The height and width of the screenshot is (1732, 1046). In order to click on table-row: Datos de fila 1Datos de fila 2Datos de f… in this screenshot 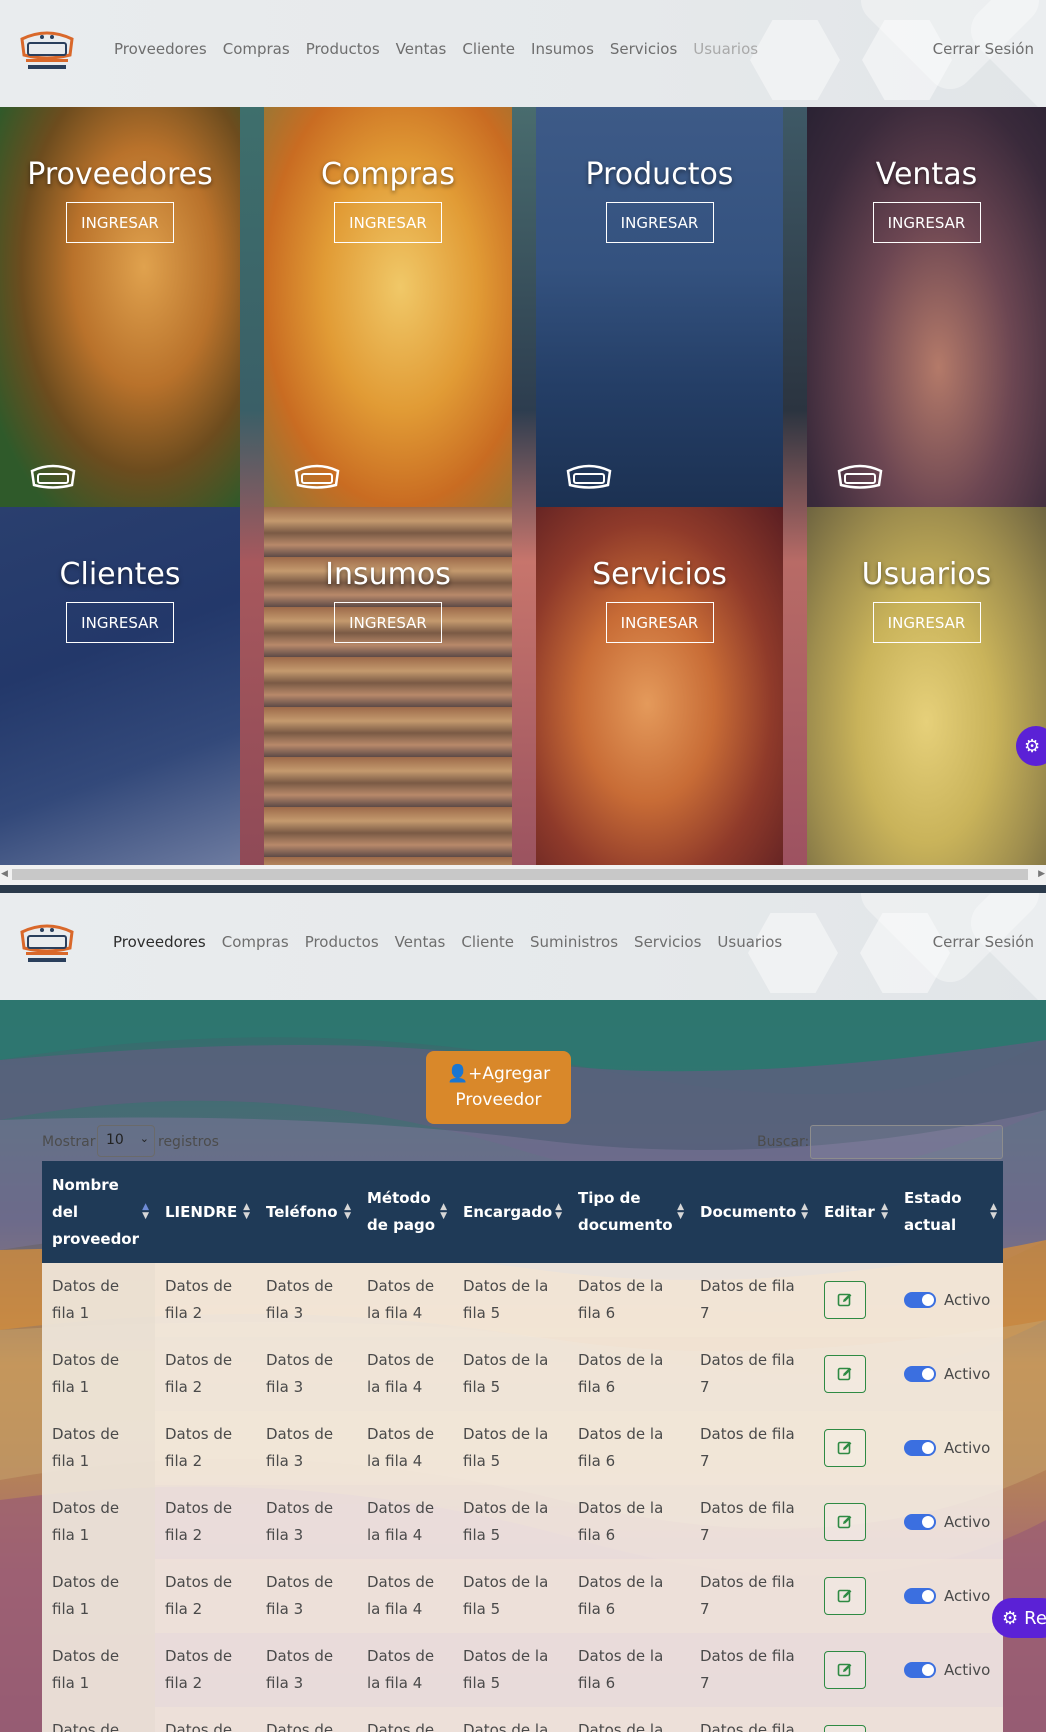, I will do `click(522, 1522)`.